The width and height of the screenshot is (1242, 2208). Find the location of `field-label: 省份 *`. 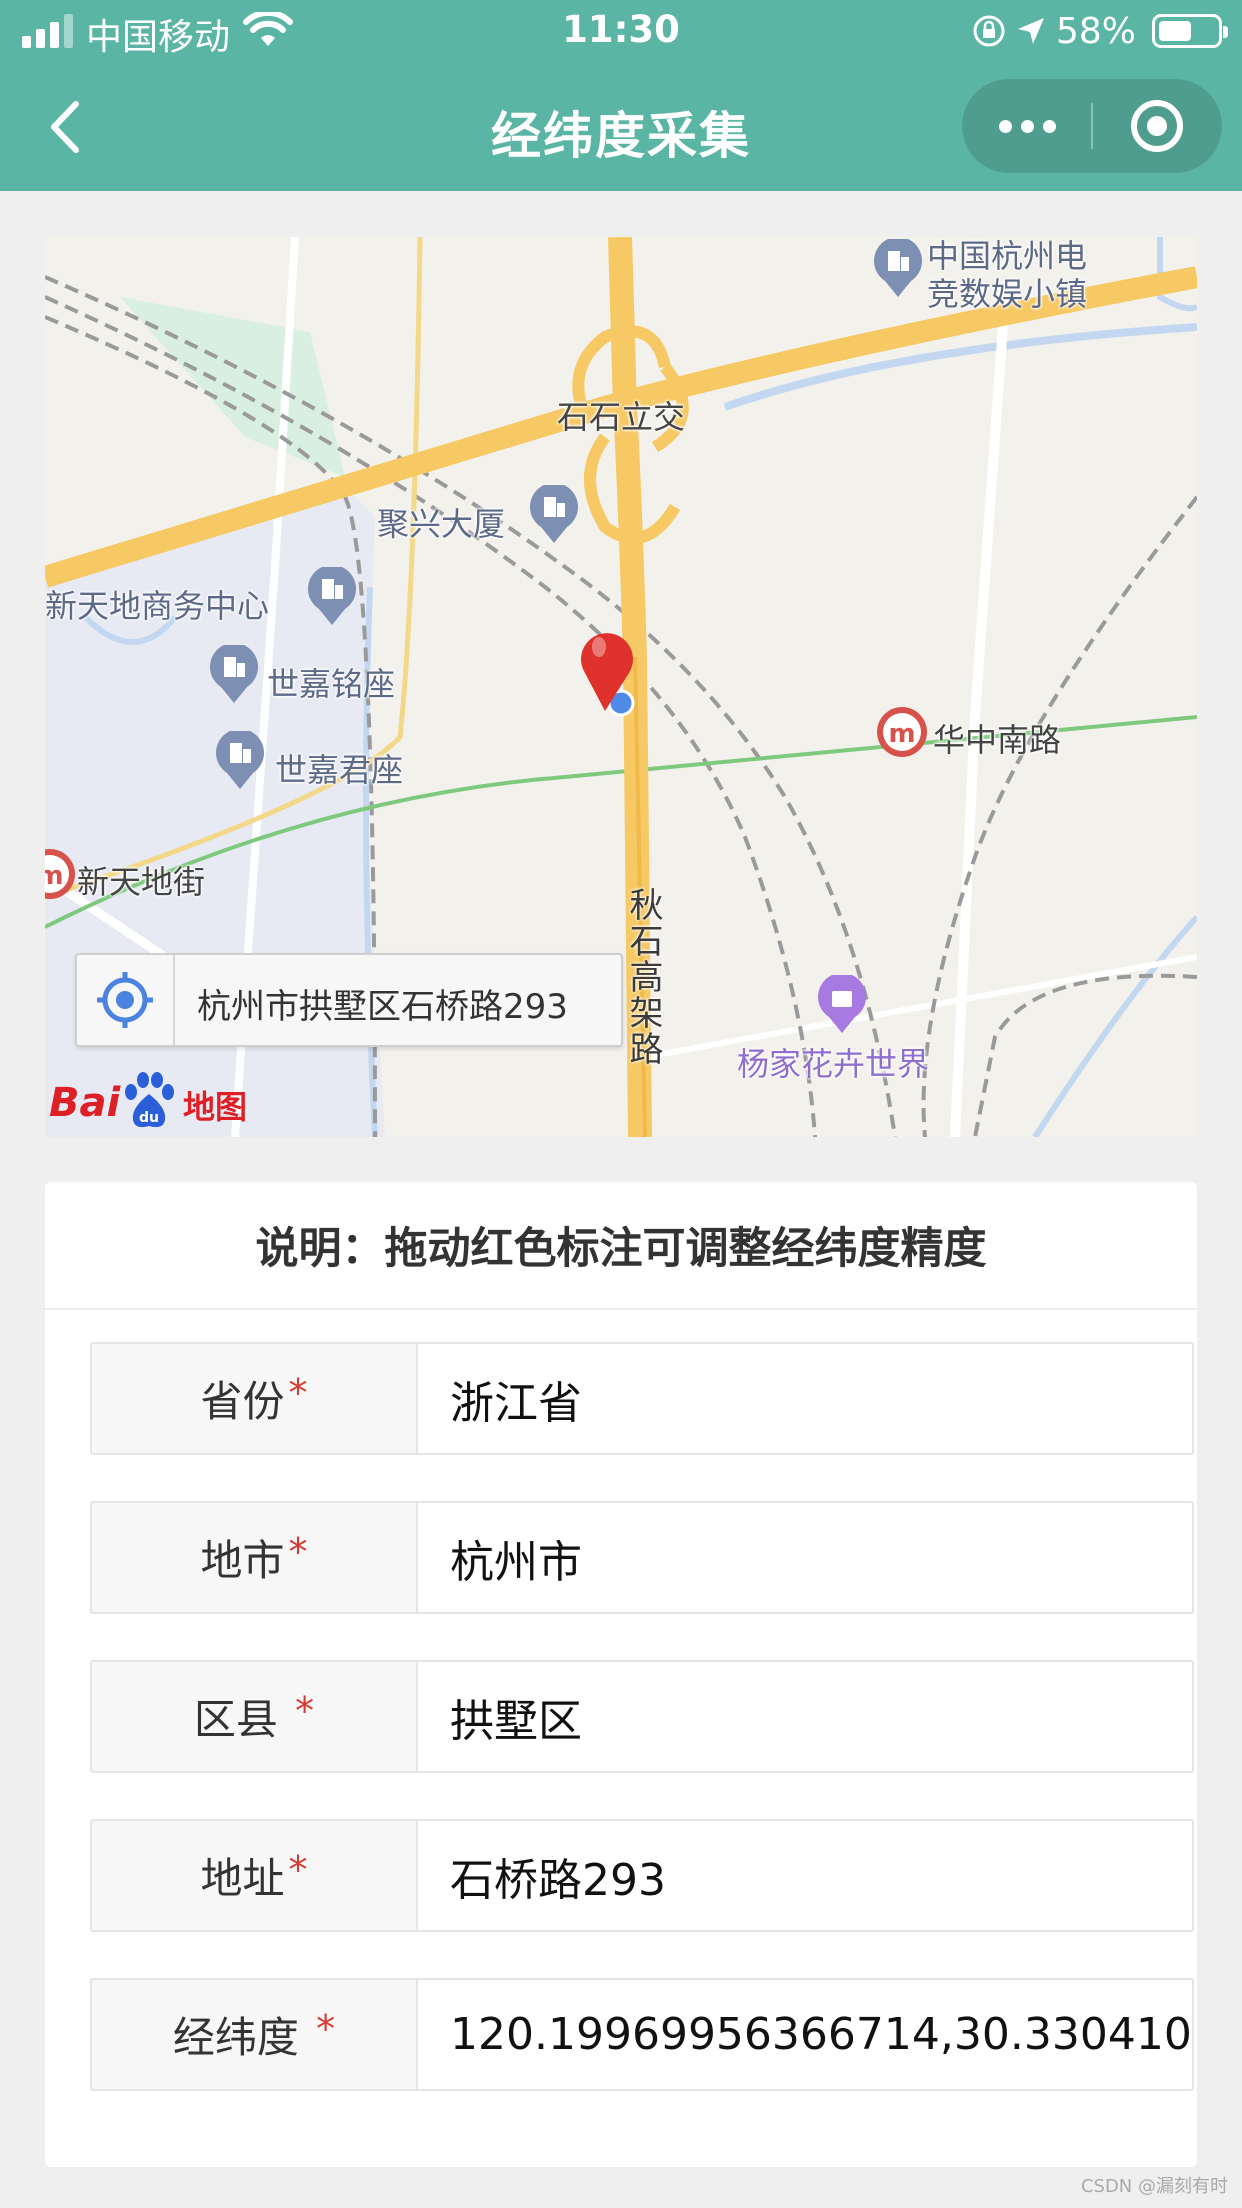

field-label: 省份 * is located at coordinates (255, 1398).